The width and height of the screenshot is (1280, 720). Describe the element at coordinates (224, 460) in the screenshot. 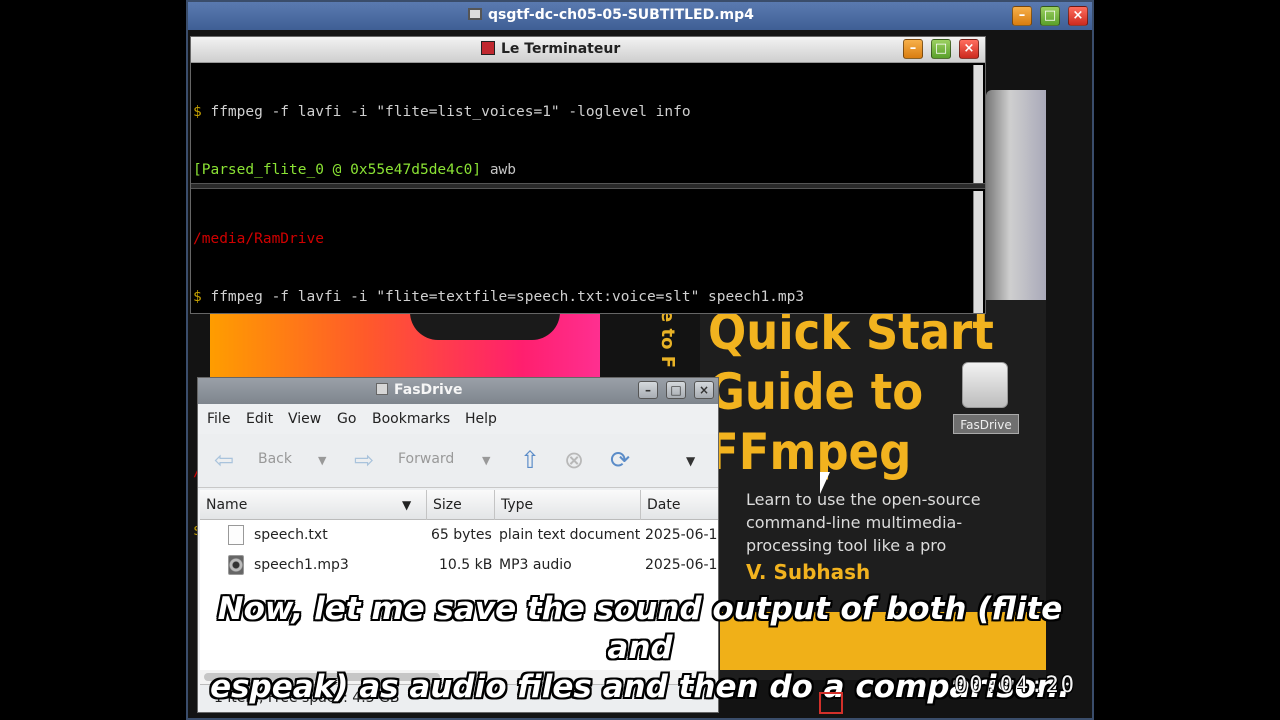

I see `back-arrow-icon: ⇦` at that location.